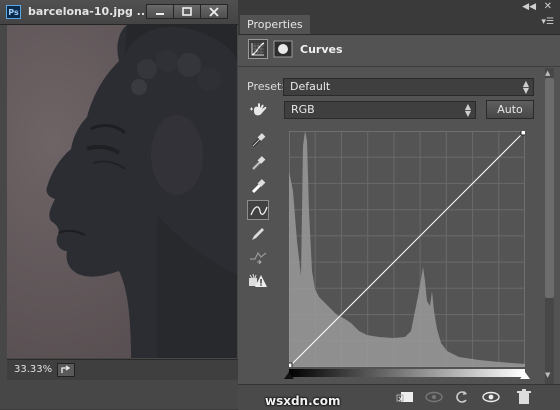  Describe the element at coordinates (303, 401) in the screenshot. I see `watermark: wsxdn.com` at that location.